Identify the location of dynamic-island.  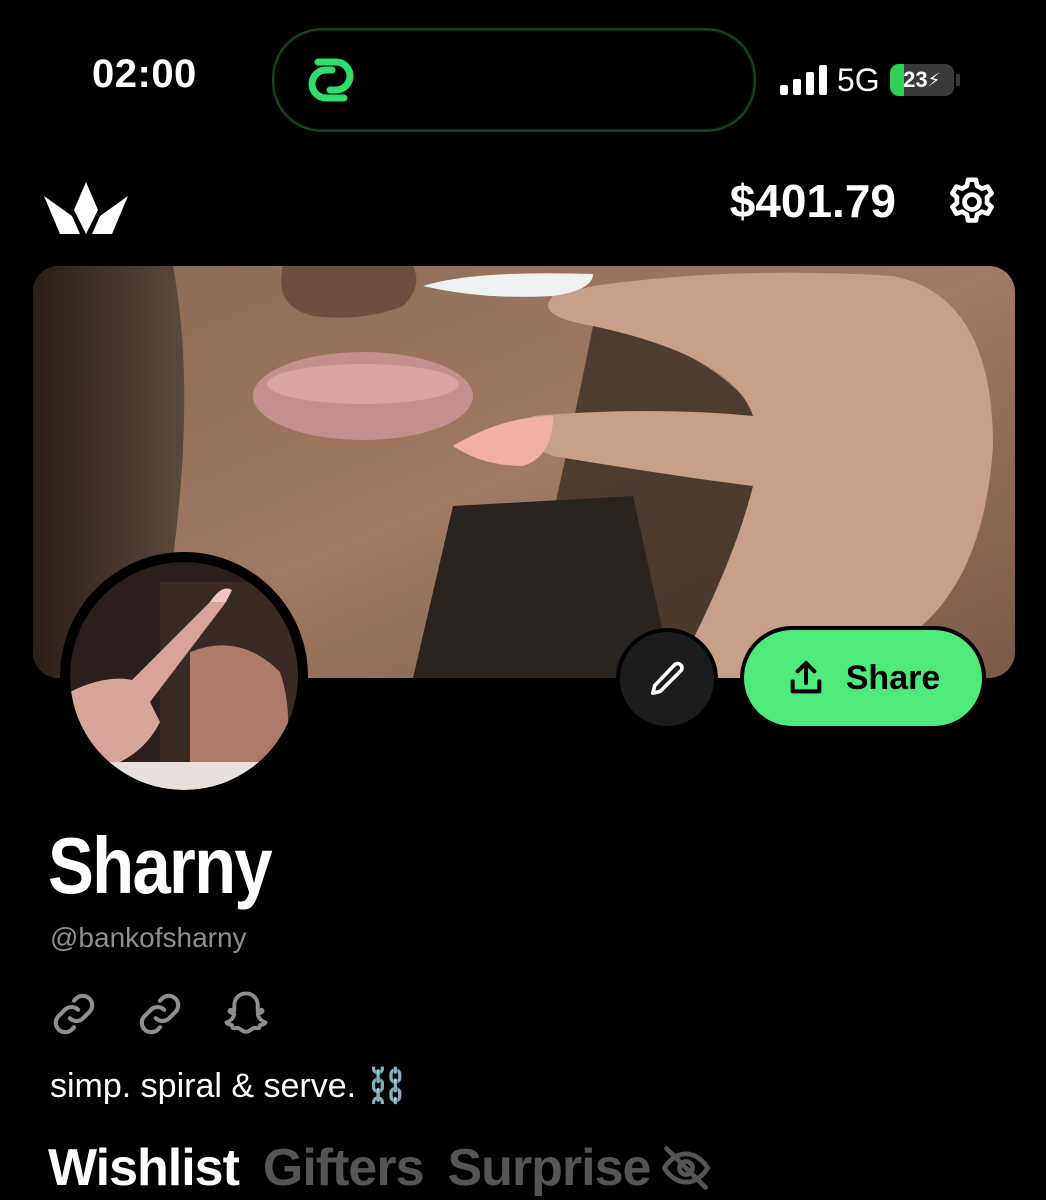
(514, 80).